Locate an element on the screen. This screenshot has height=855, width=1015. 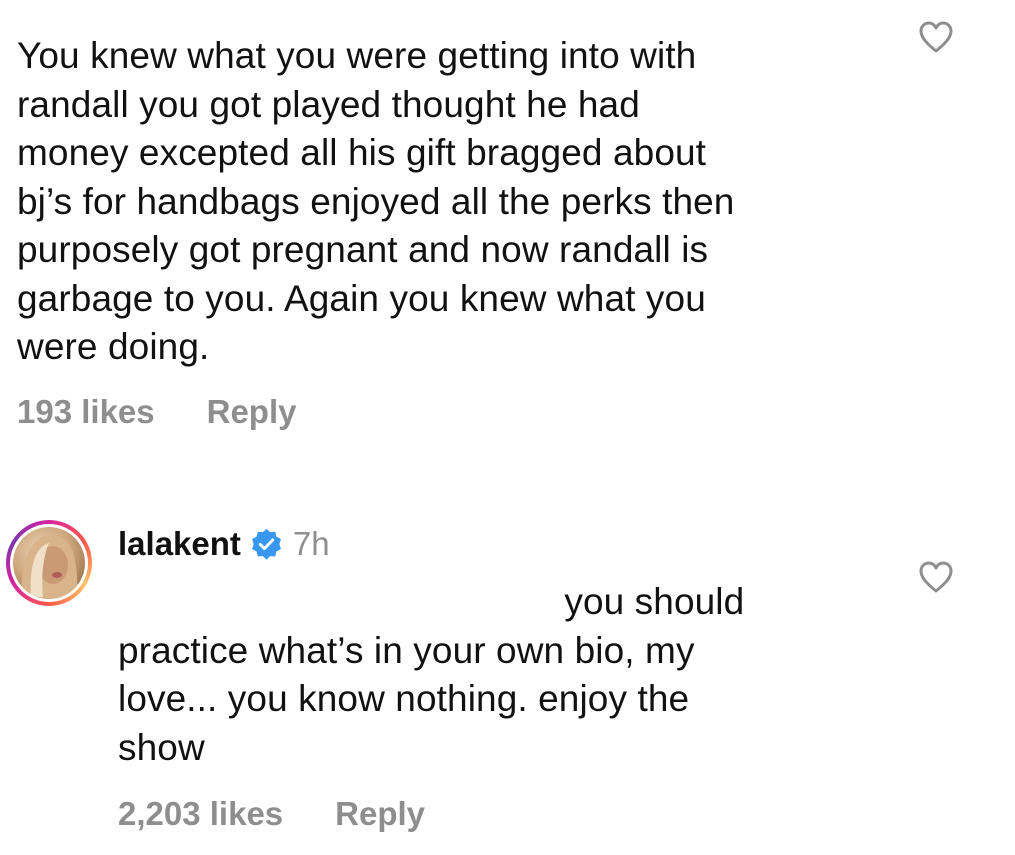
comment-meta: 193 likes Reply is located at coordinates (157, 412).